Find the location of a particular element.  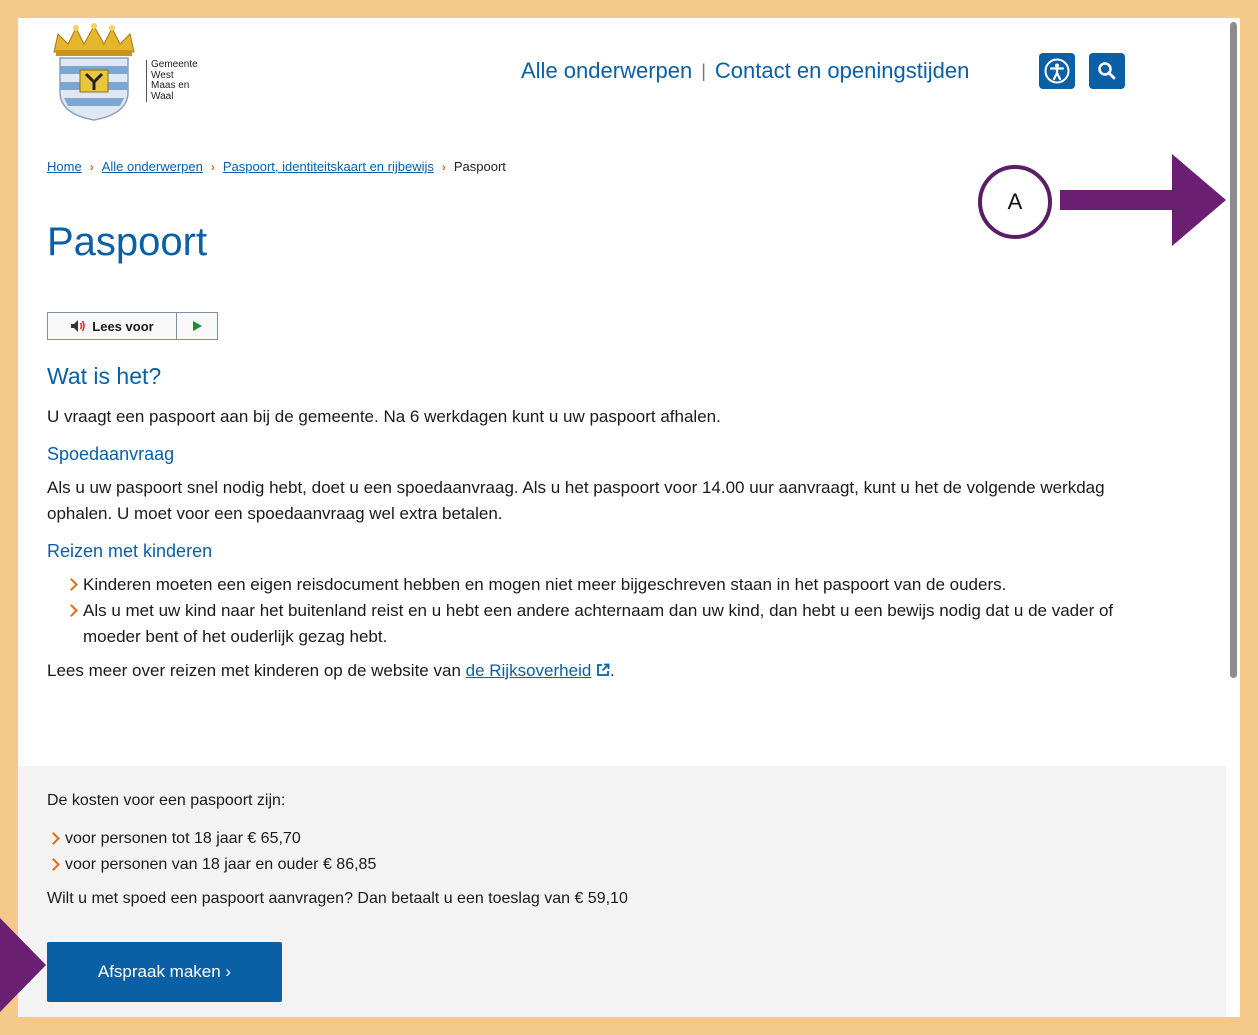

breadcrumb-documents: Paspoort, identiteitskaart en rijbewijs is located at coordinates (328, 166).